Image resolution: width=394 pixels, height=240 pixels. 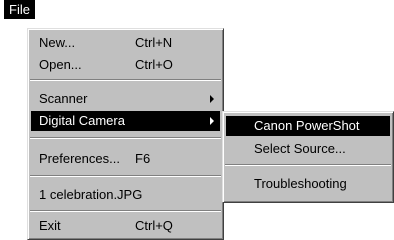 What do you see at coordinates (50, 225) in the screenshot?
I see `menu-item-label: Exit` at bounding box center [50, 225].